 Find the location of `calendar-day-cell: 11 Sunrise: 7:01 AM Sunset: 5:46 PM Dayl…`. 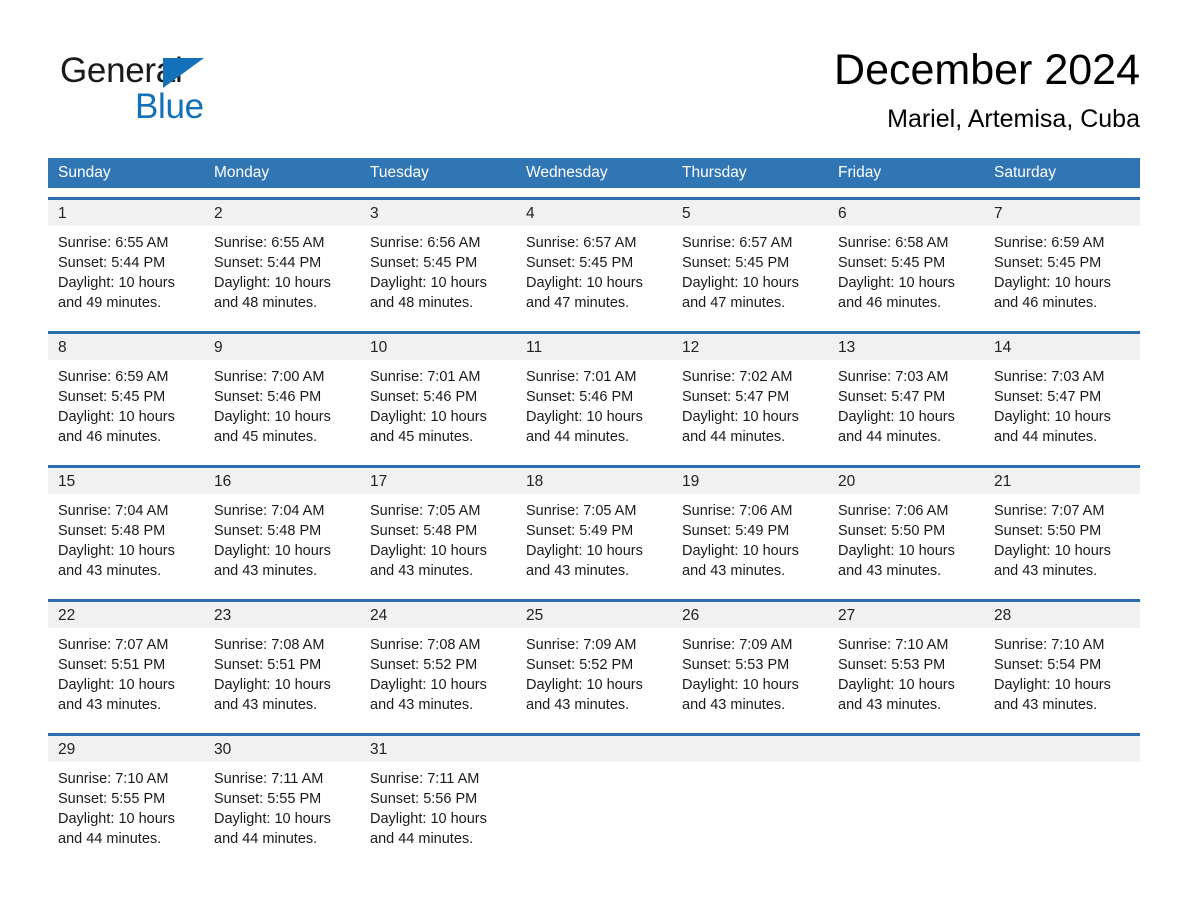

calendar-day-cell: 11 Sunrise: 7:01 AM Sunset: 5:46 PM Dayl… is located at coordinates (594, 395).